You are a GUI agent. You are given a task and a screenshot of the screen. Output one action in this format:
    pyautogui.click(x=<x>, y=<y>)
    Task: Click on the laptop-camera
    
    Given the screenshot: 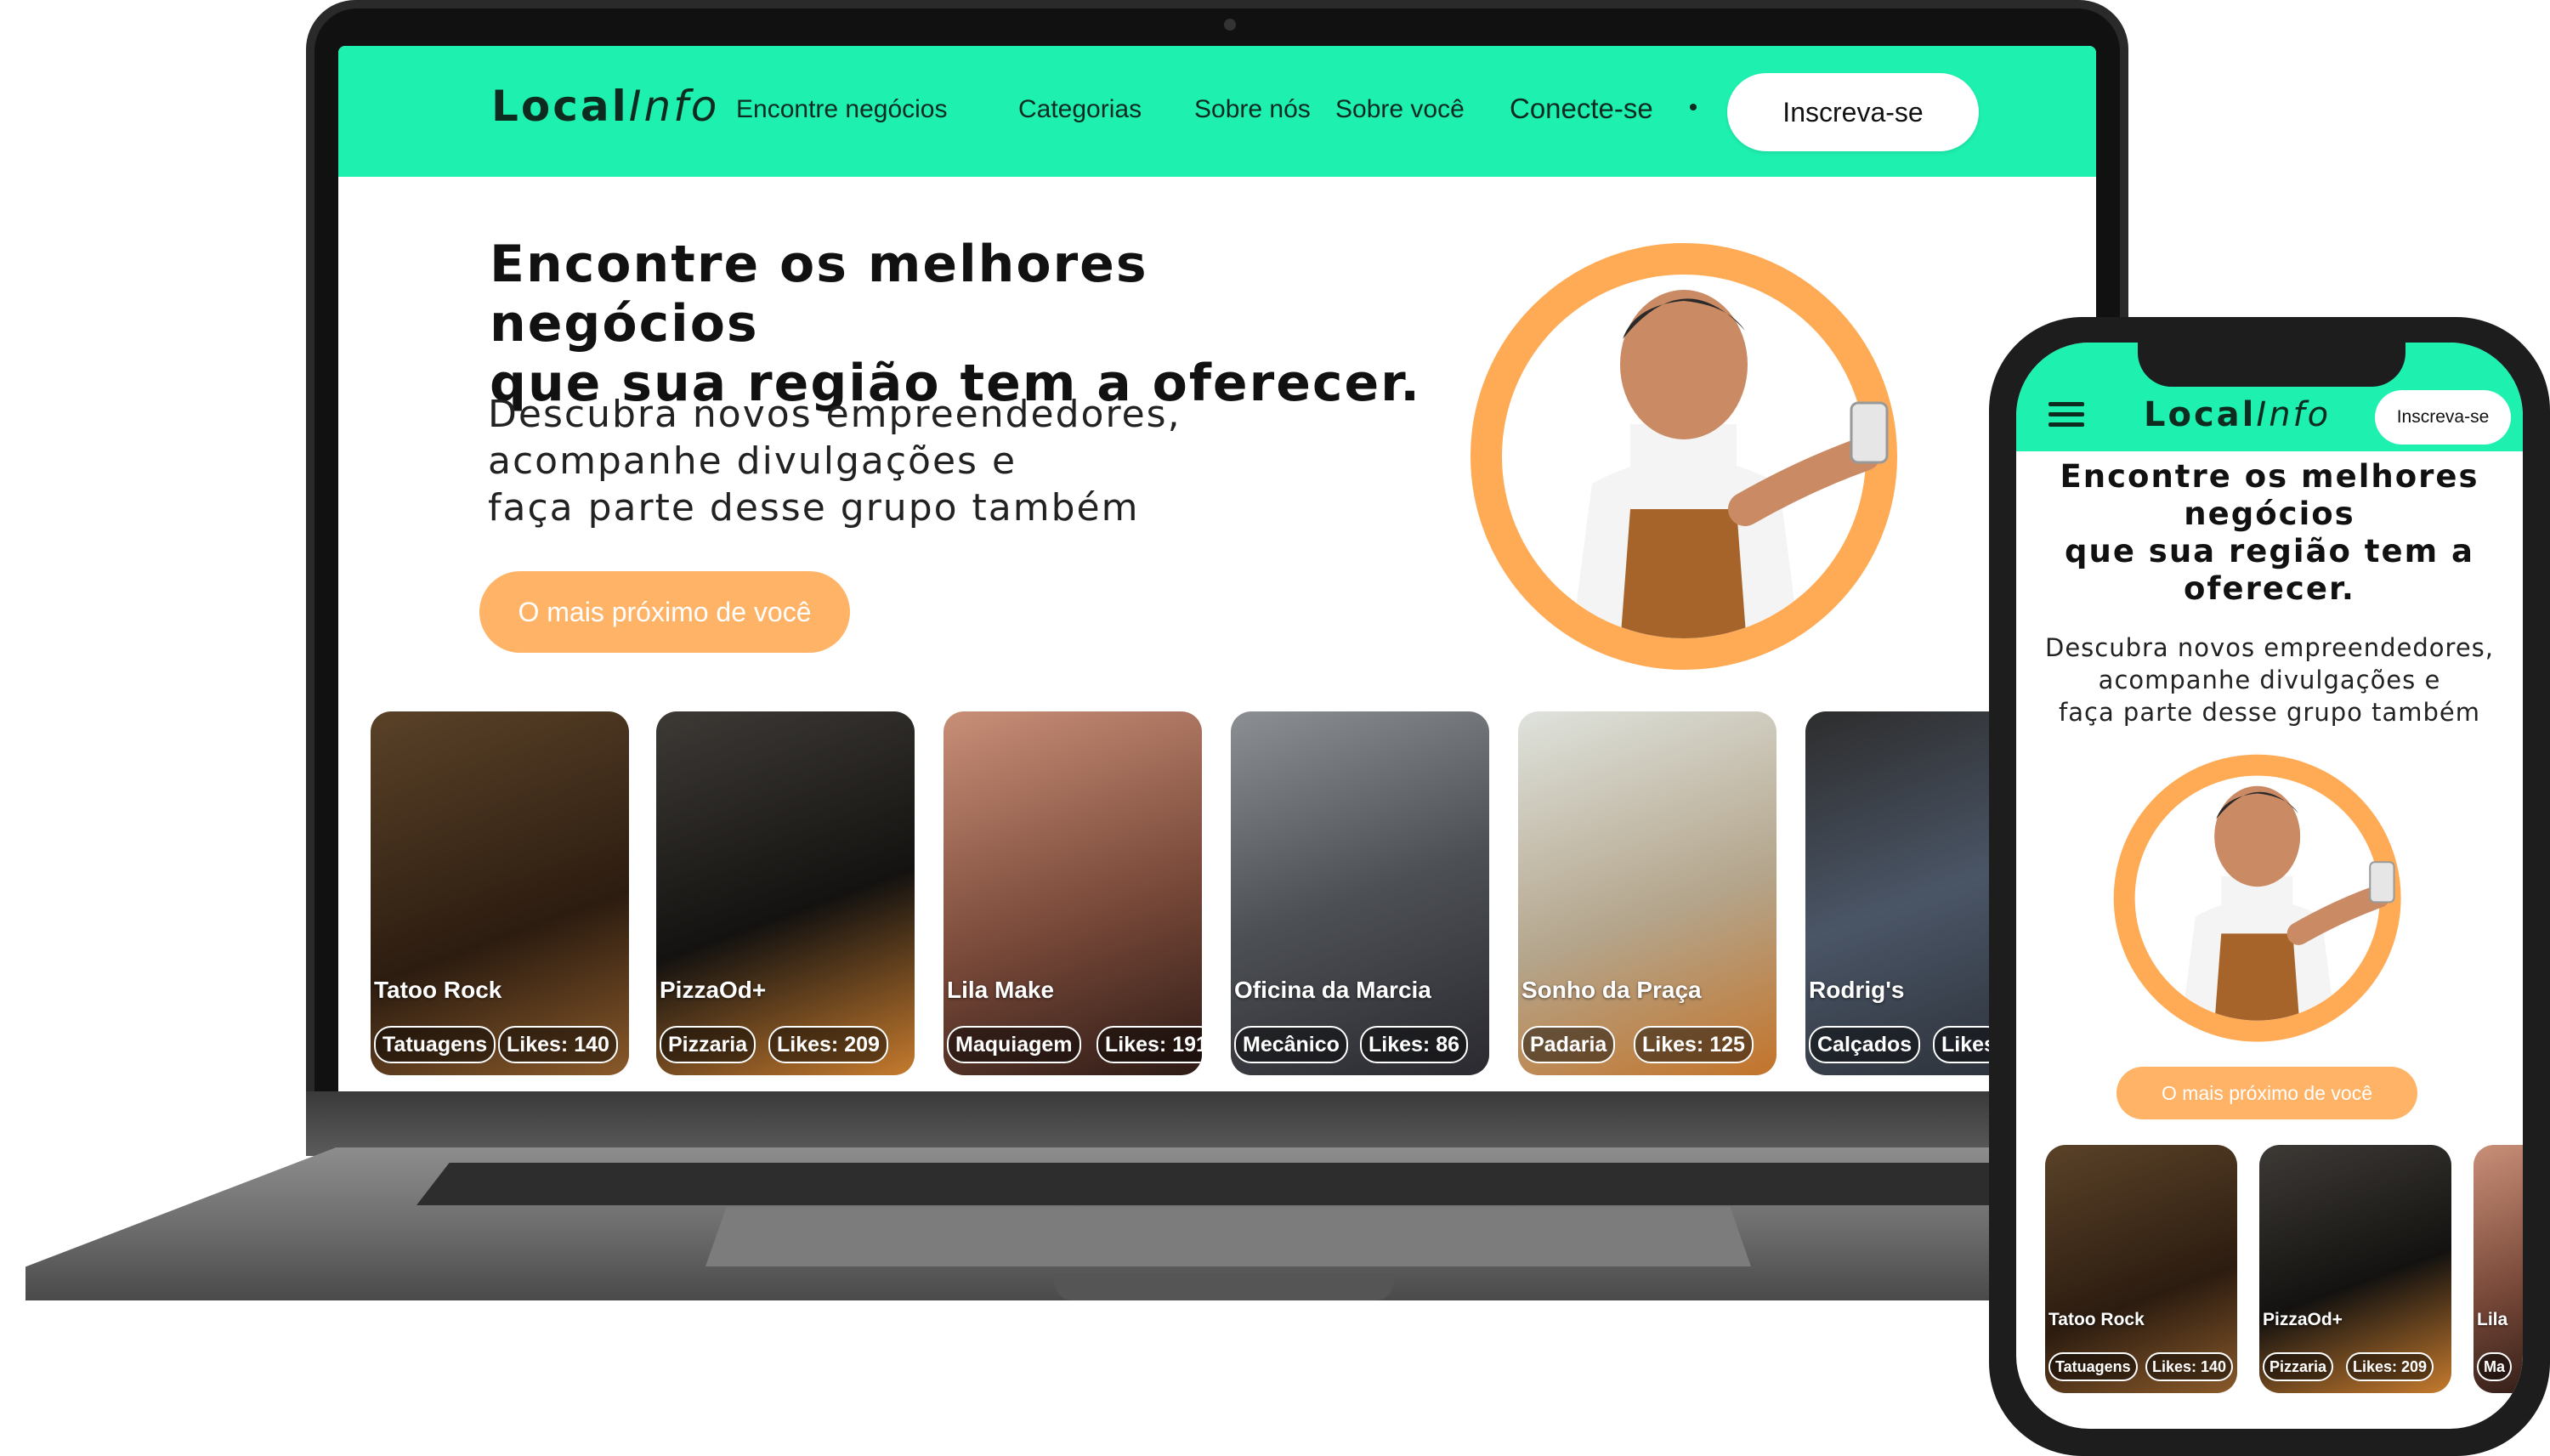 What is the action you would take?
    pyautogui.click(x=1230, y=25)
    